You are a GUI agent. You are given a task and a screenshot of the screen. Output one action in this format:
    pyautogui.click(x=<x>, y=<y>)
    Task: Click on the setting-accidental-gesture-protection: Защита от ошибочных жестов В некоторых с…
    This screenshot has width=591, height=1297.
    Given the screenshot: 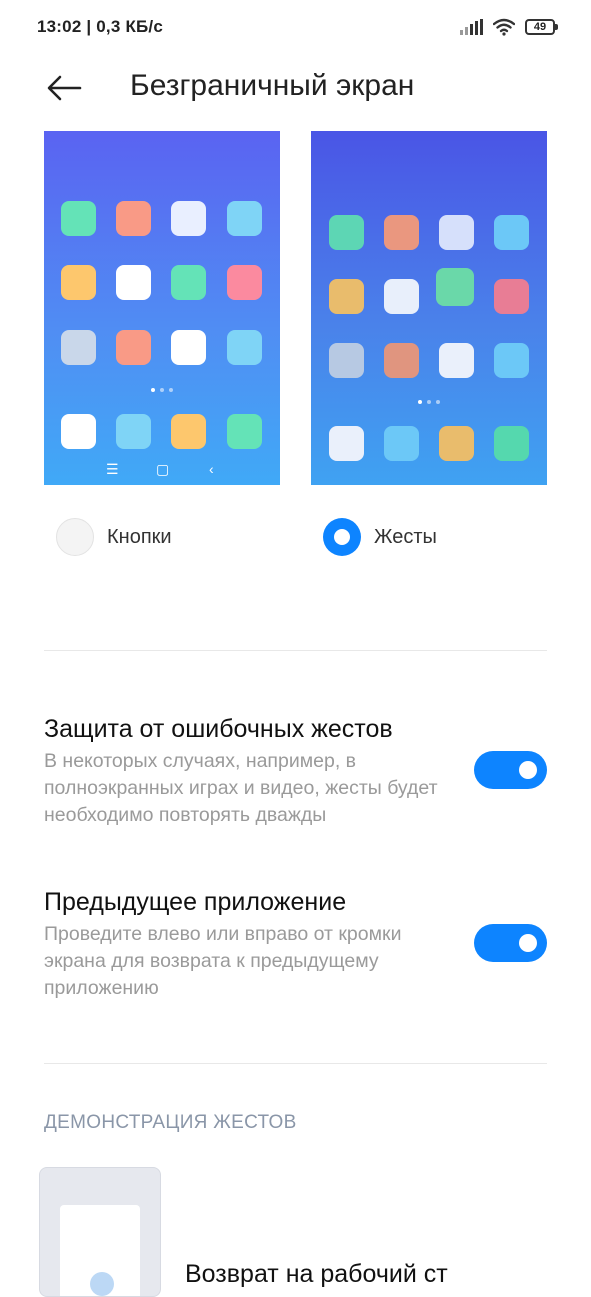 What is the action you would take?
    pyautogui.click(x=295, y=771)
    